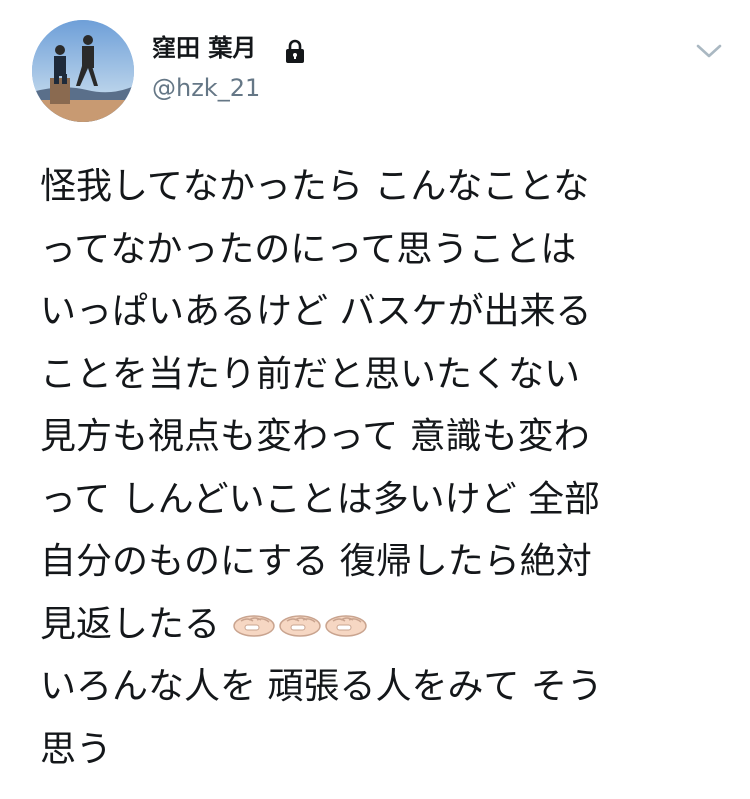  Describe the element at coordinates (320, 499) in the screenshot. I see `tweet-line: って しんどいことは多いけど 全部` at that location.